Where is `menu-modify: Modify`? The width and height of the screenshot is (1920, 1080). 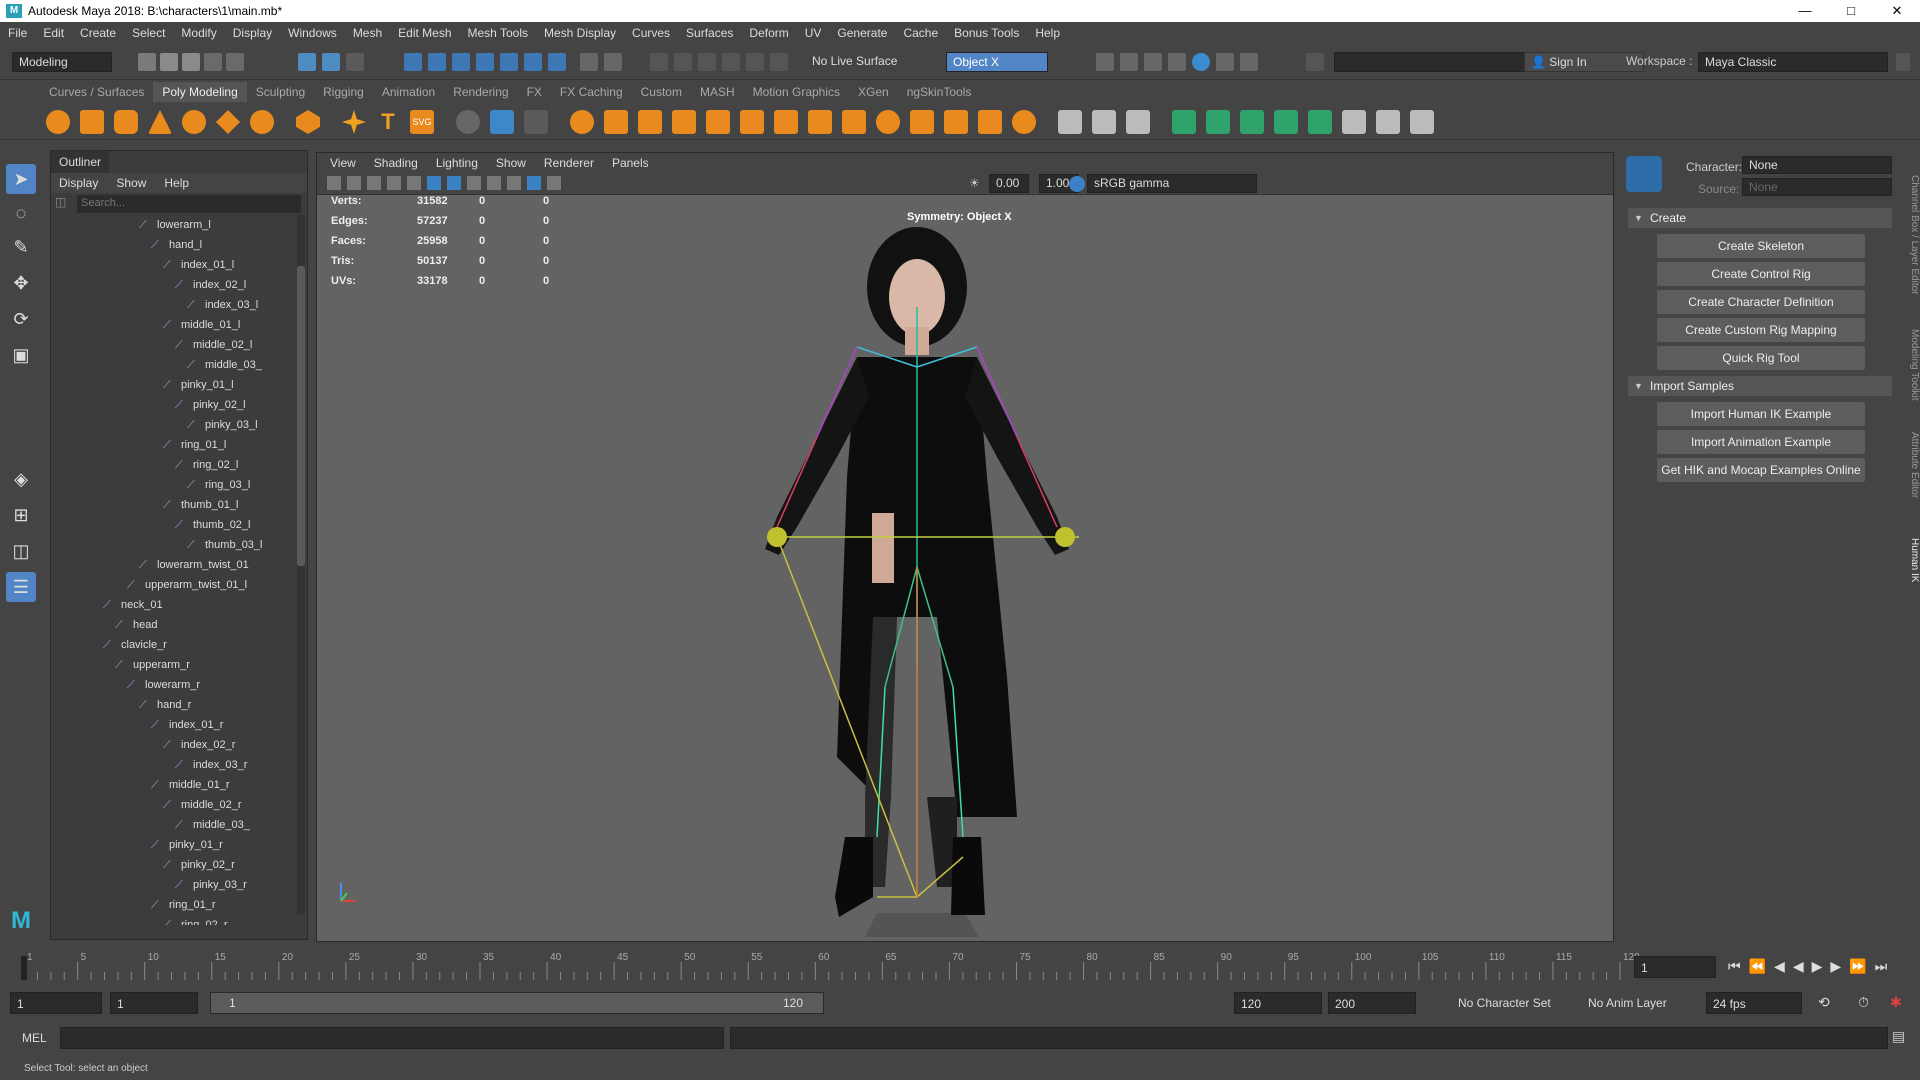 menu-modify: Modify is located at coordinates (198, 33).